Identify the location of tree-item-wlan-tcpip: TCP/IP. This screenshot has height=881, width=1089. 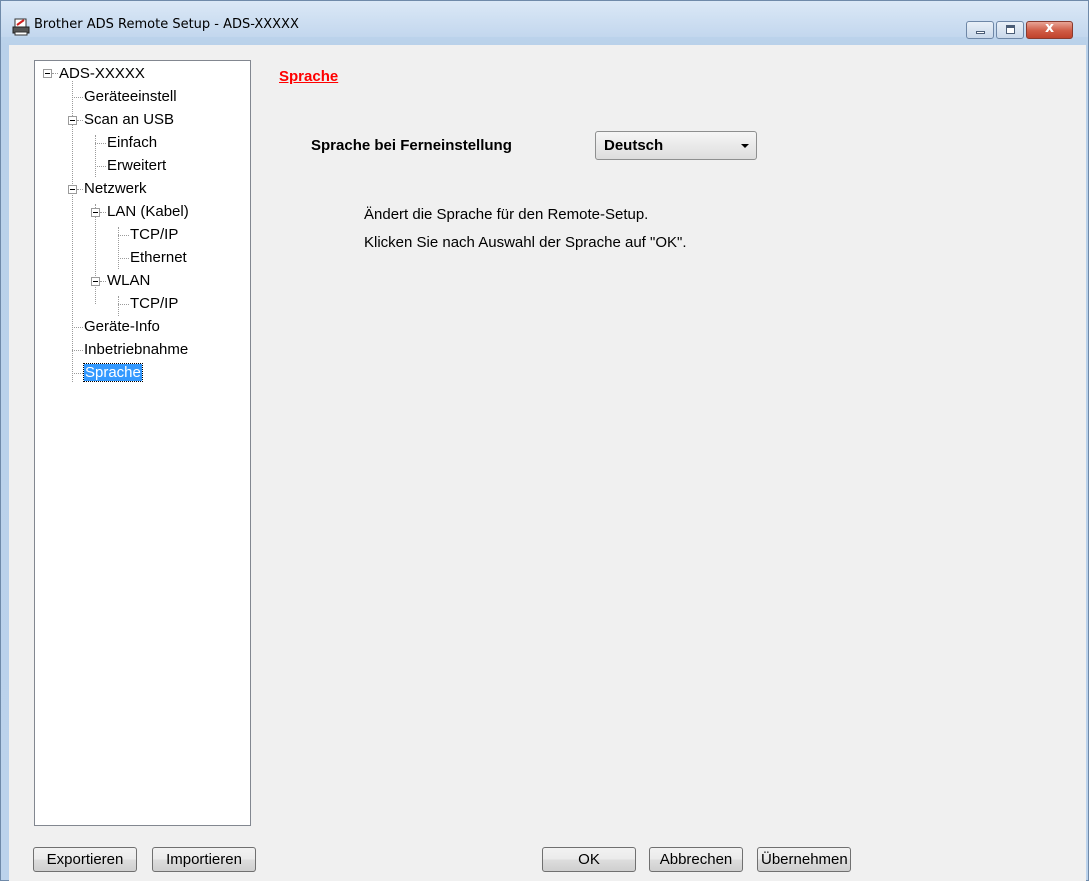
(154, 303).